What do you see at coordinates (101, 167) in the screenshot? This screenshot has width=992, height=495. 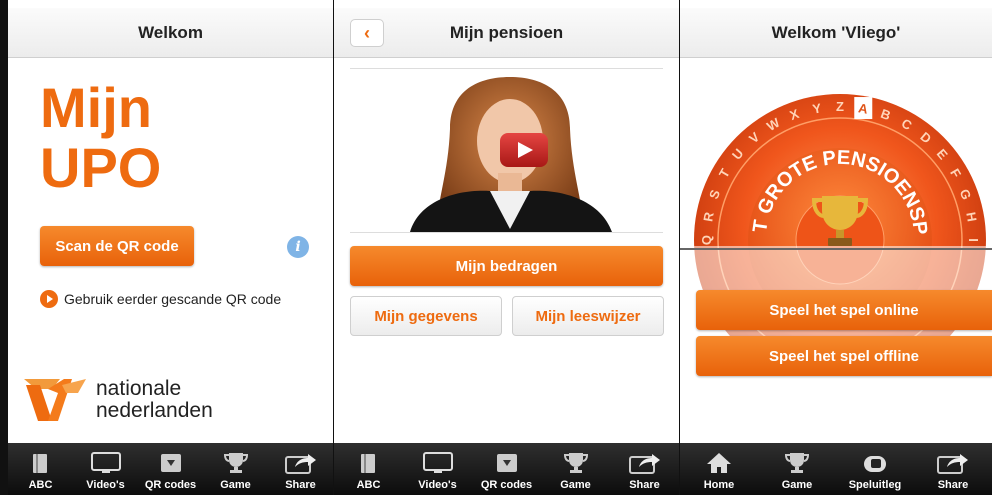 I see `app-title-line-2: UPO` at bounding box center [101, 167].